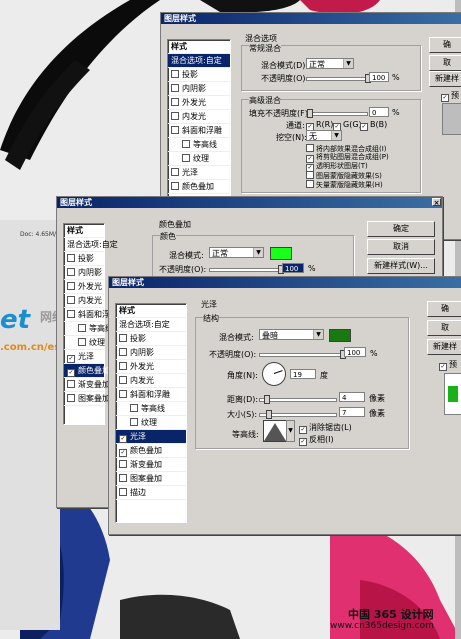 This screenshot has width=461, height=639. Describe the element at coordinates (303, 374) in the screenshot. I see `angle-input: 19` at that location.